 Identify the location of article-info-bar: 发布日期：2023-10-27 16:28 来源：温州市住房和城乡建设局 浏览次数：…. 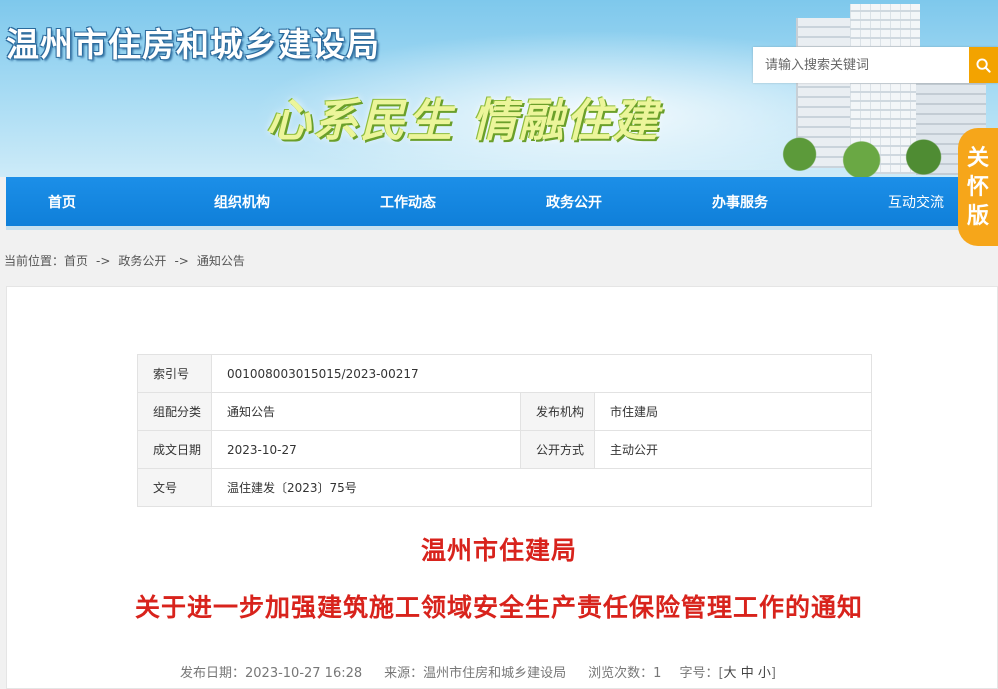
(478, 671).